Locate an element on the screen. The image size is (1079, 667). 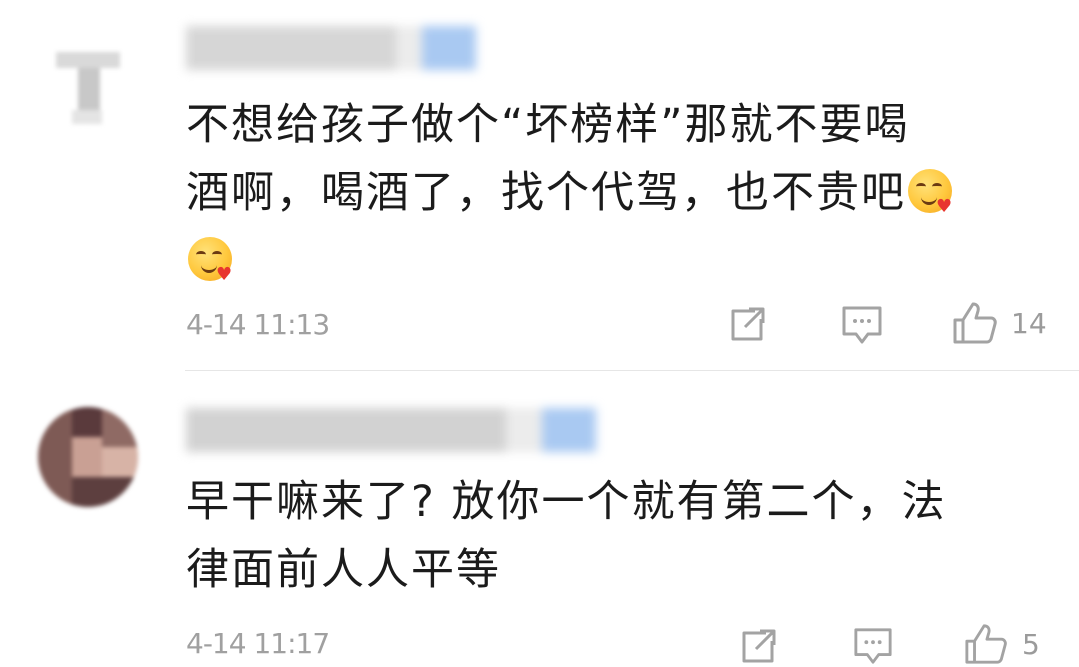
comment-text-line: 不想给孩子做个“坏榜样”那就不要喝 is located at coordinates (548, 125).